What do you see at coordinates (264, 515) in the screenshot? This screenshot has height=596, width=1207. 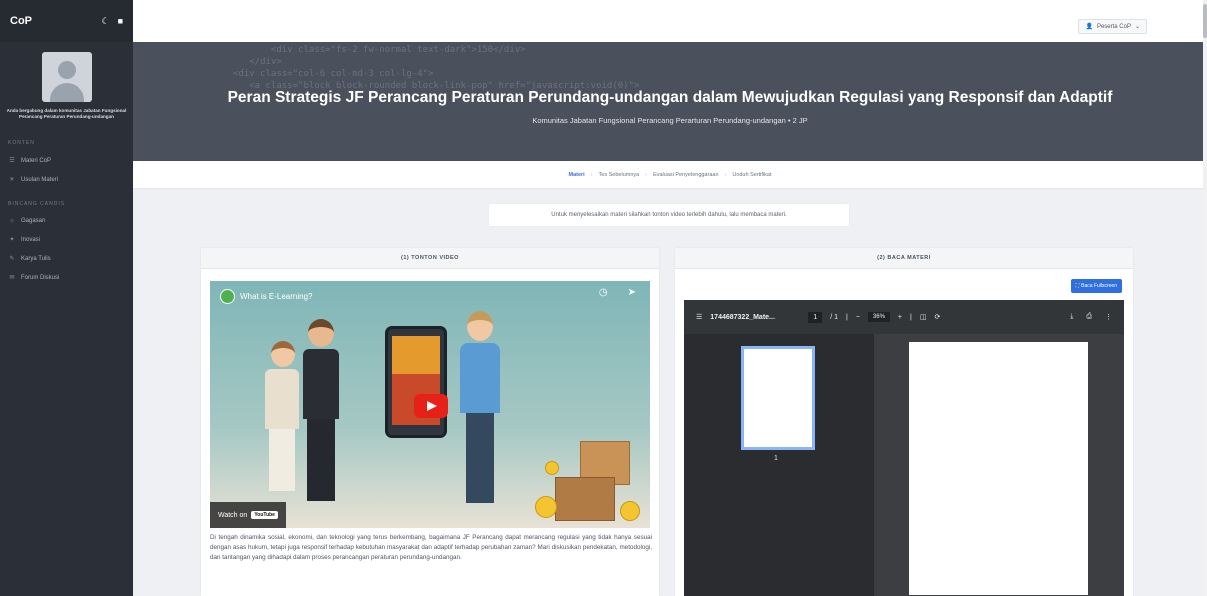 I see `youtube-logo: YouTube` at bounding box center [264, 515].